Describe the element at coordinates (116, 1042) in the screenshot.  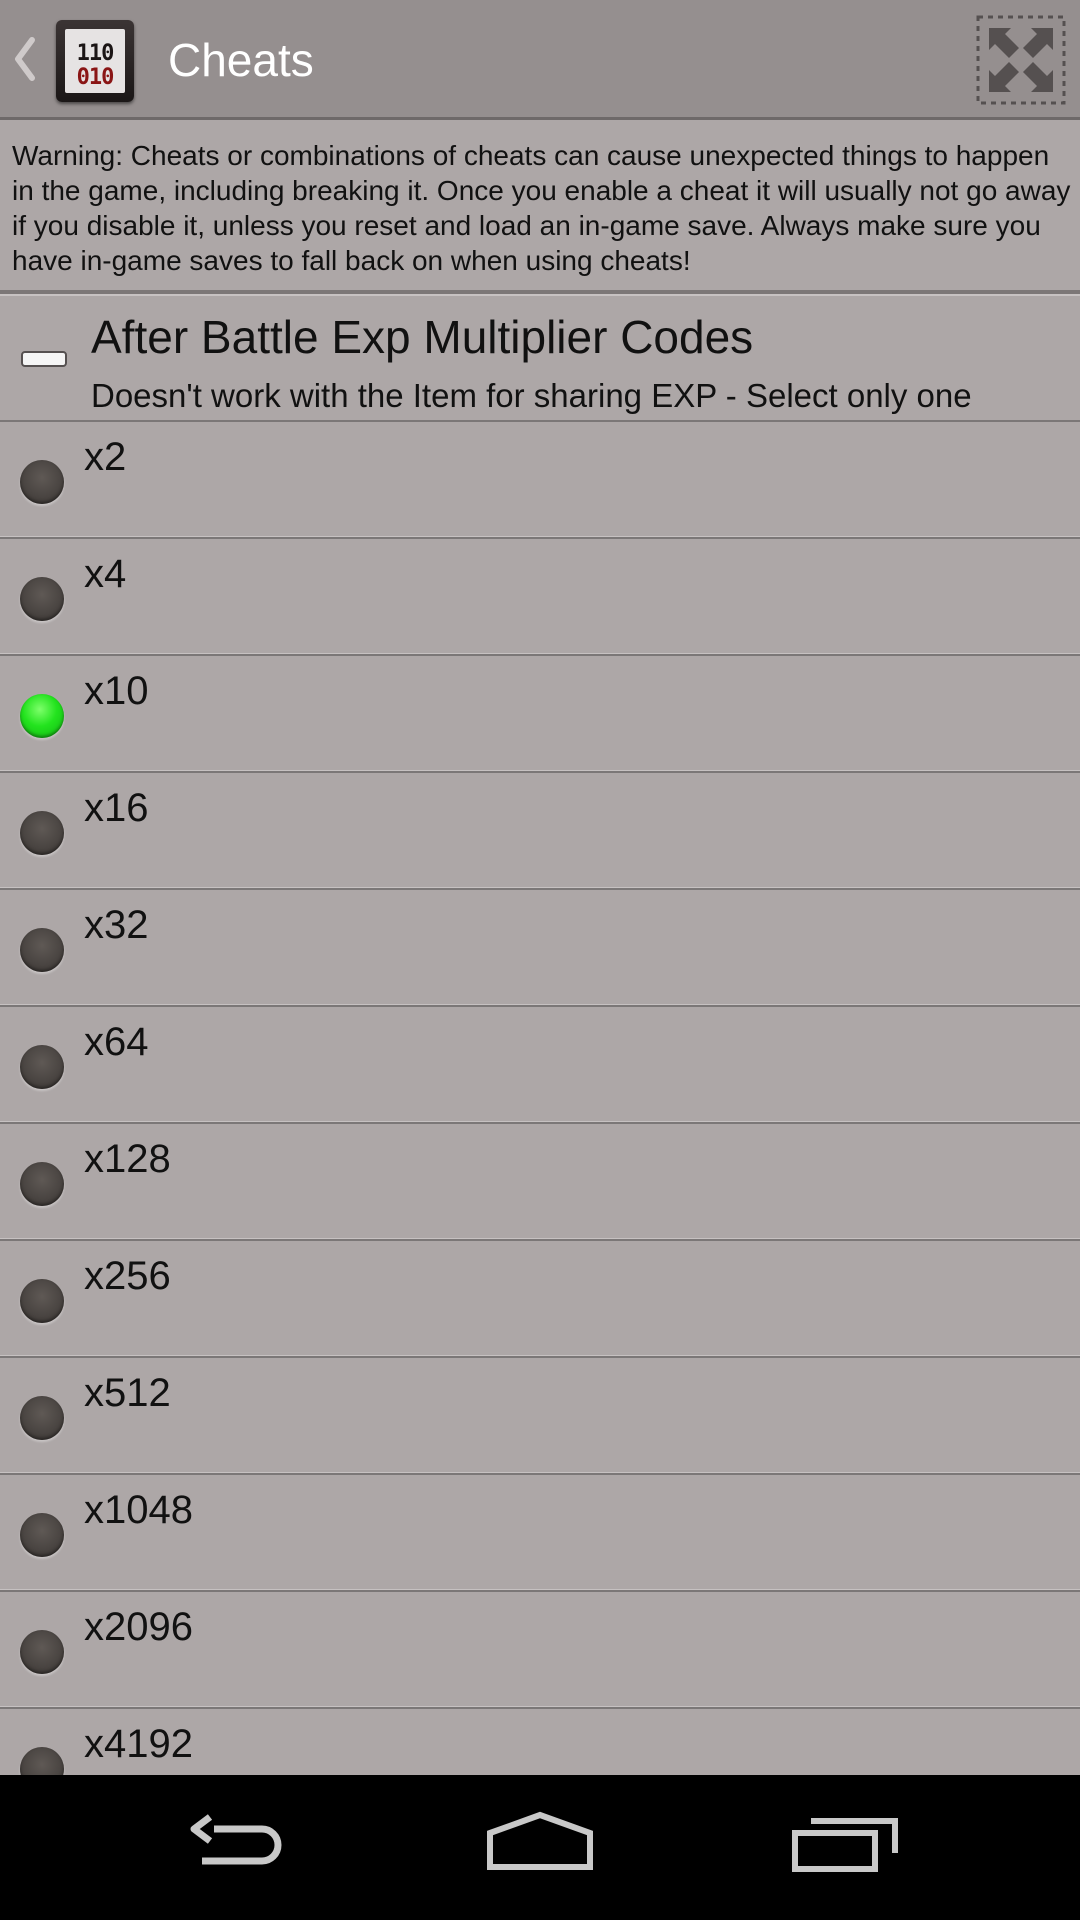
I see `cheat-option-label: x64` at that location.